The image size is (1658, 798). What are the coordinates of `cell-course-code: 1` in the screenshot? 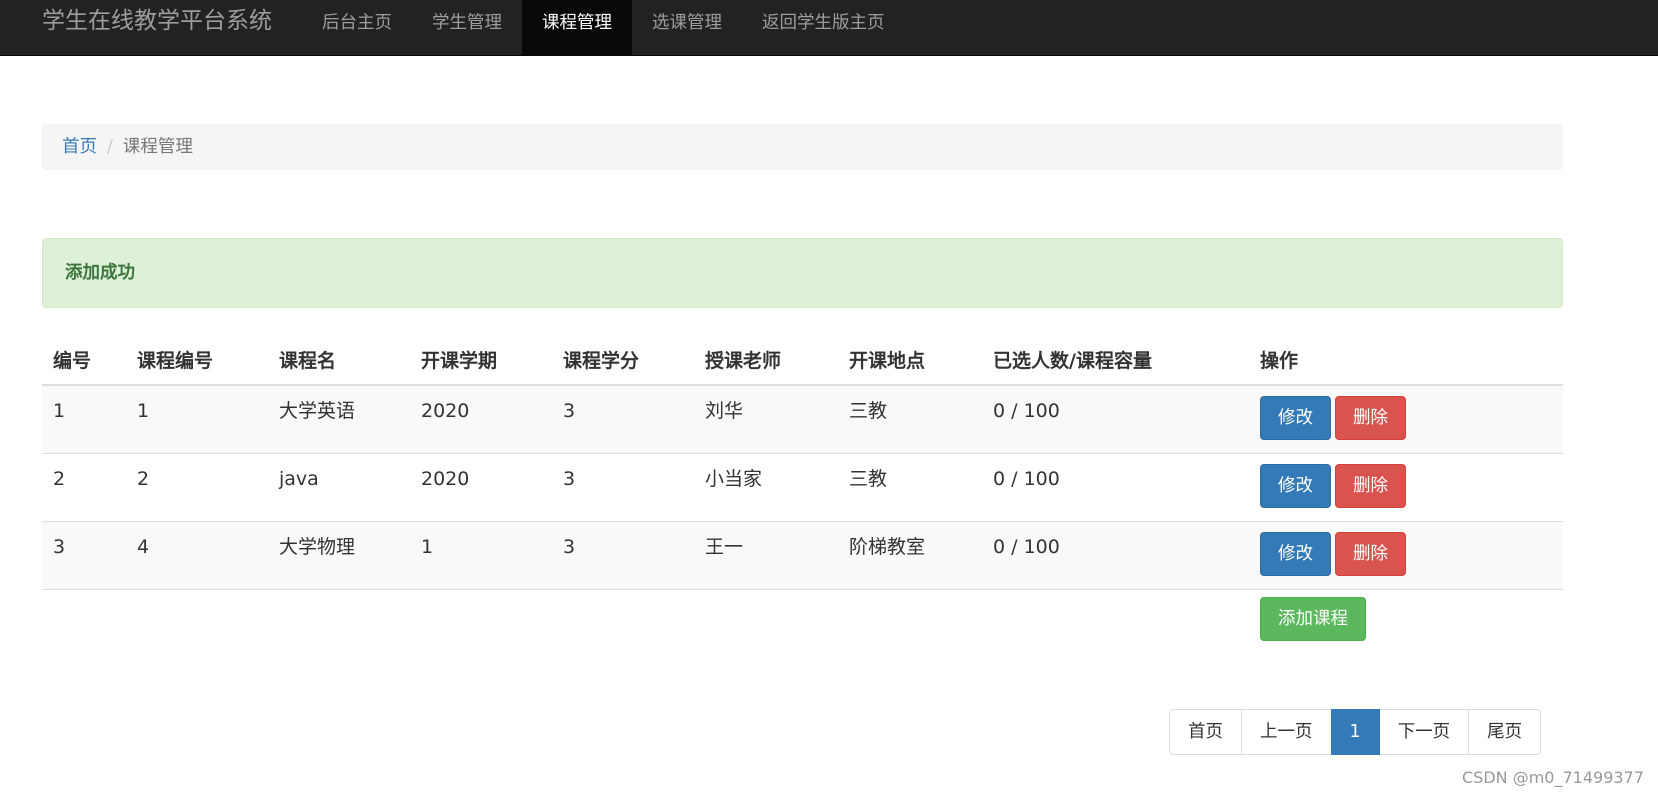 It's located at (197, 419).